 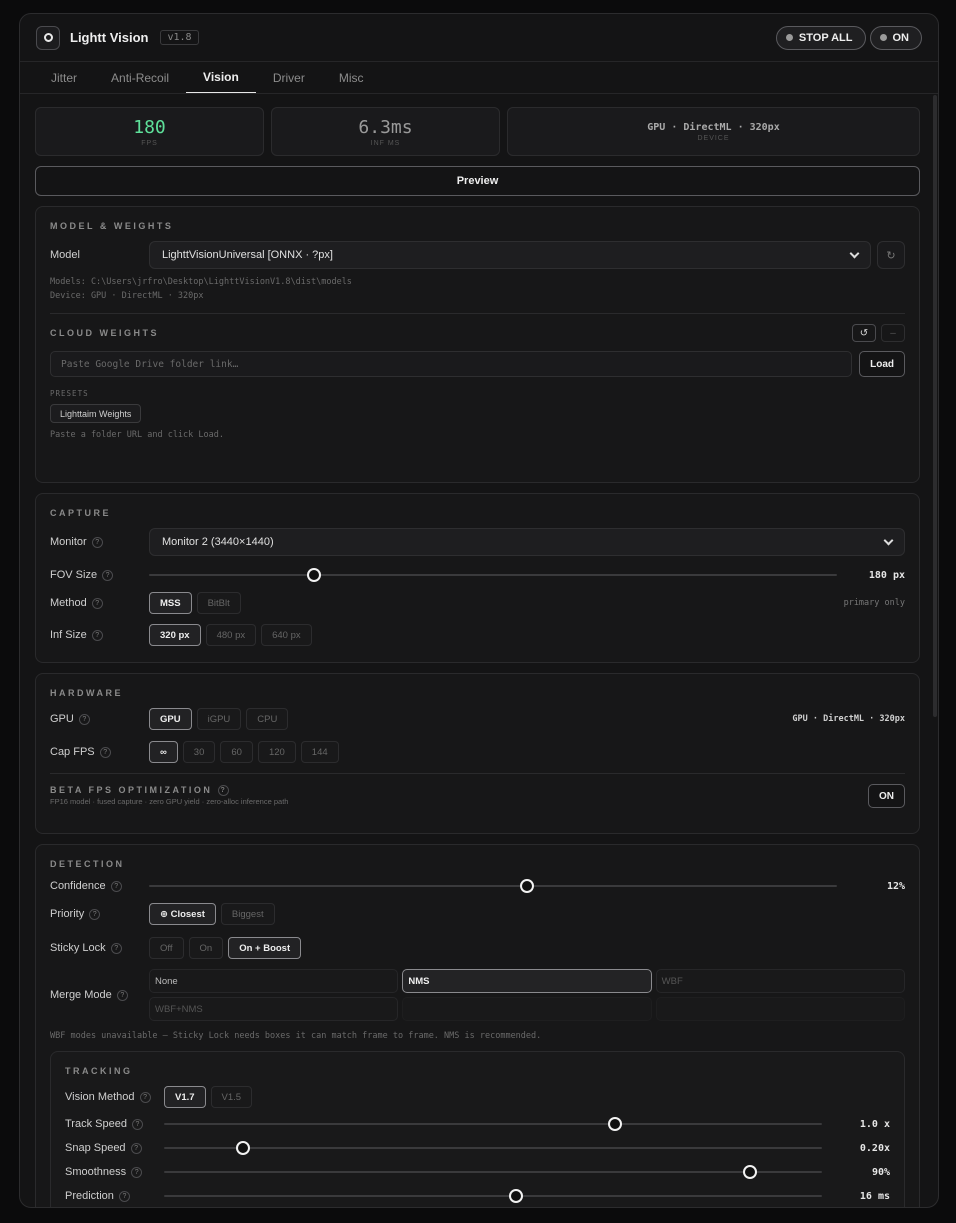 What do you see at coordinates (206, 948) in the screenshot?
I see `sticky-on: On` at bounding box center [206, 948].